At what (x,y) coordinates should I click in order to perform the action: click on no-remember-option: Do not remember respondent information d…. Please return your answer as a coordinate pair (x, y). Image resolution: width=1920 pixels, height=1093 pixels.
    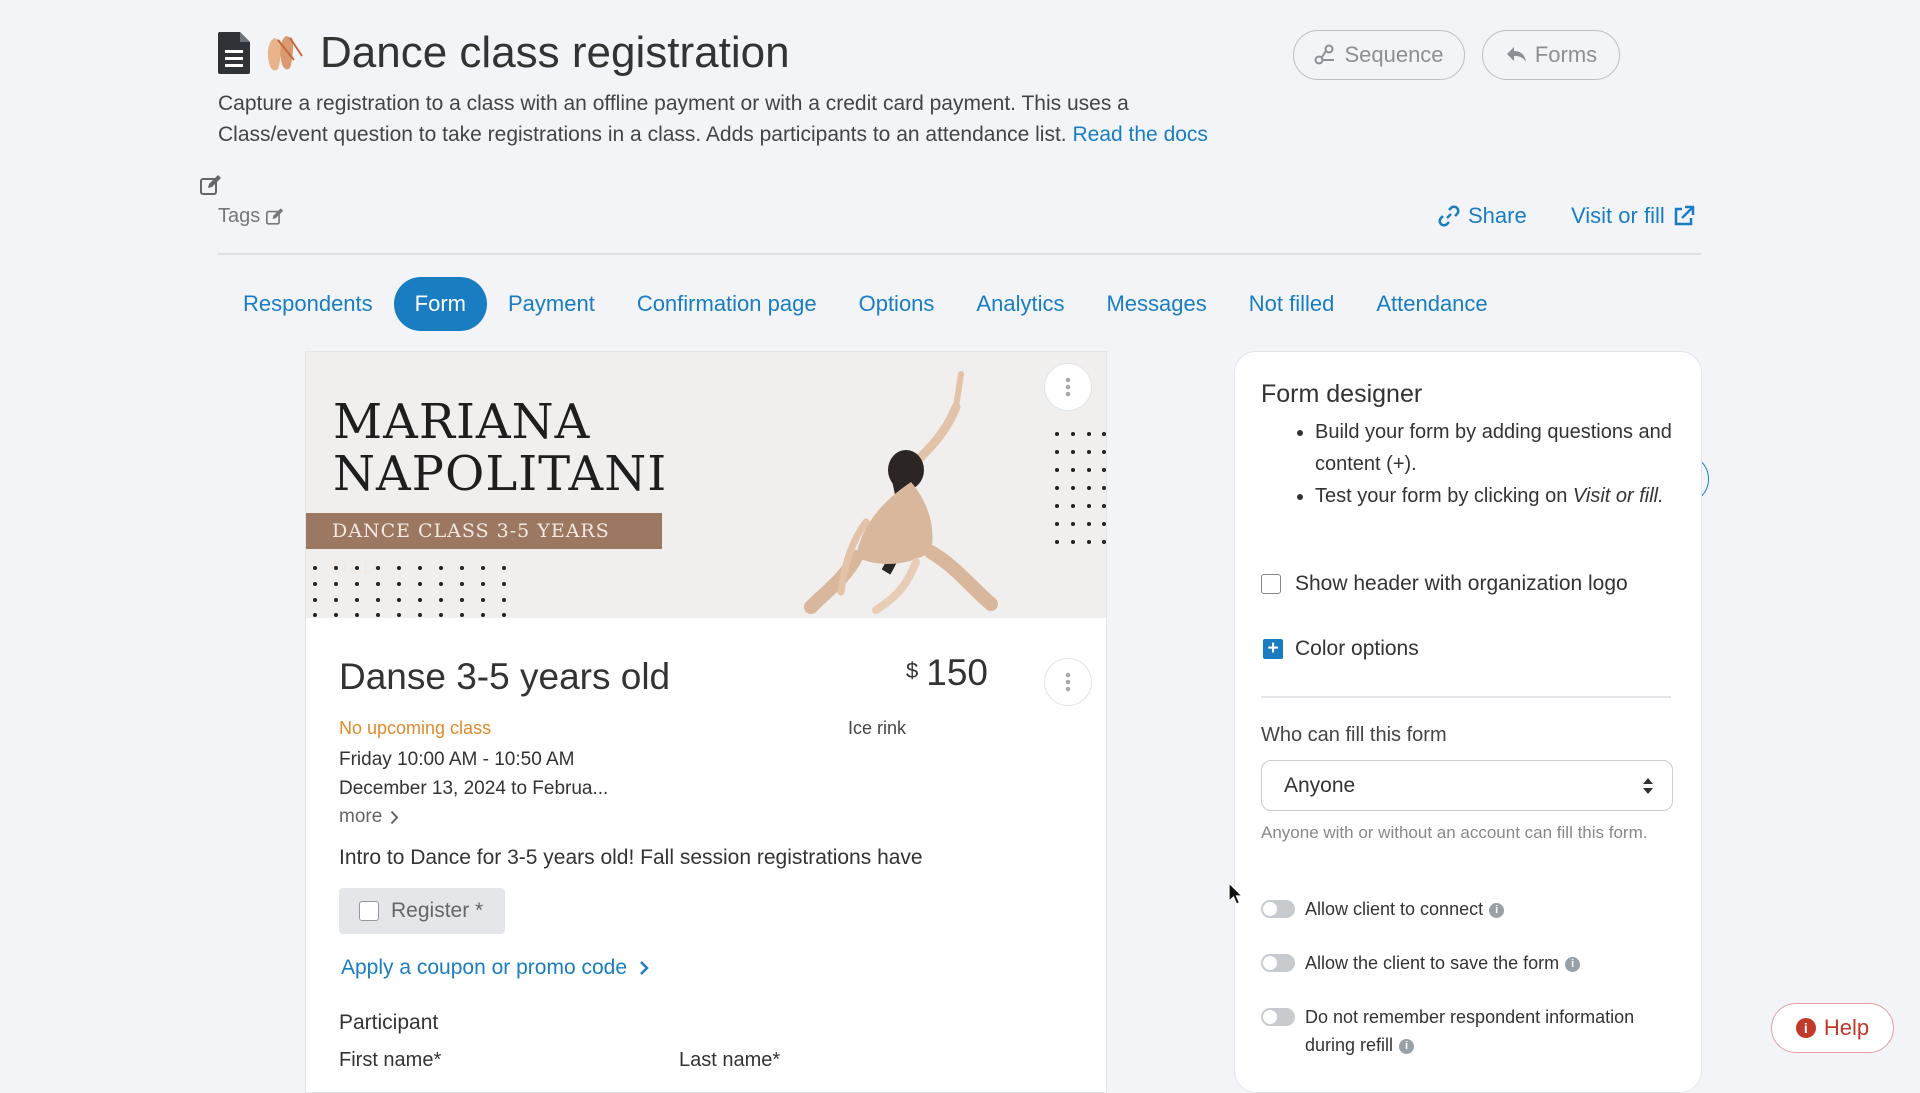
    Looking at the image, I should click on (1451, 1031).